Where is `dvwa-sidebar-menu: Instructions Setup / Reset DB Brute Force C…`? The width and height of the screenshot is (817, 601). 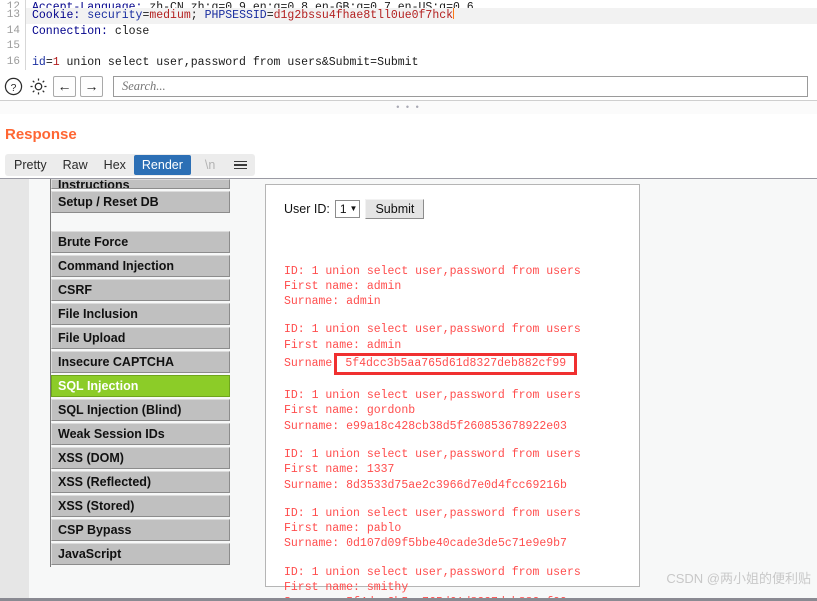 dvwa-sidebar-menu: Instructions Setup / Reset DB Brute Force C… is located at coordinates (140, 373).